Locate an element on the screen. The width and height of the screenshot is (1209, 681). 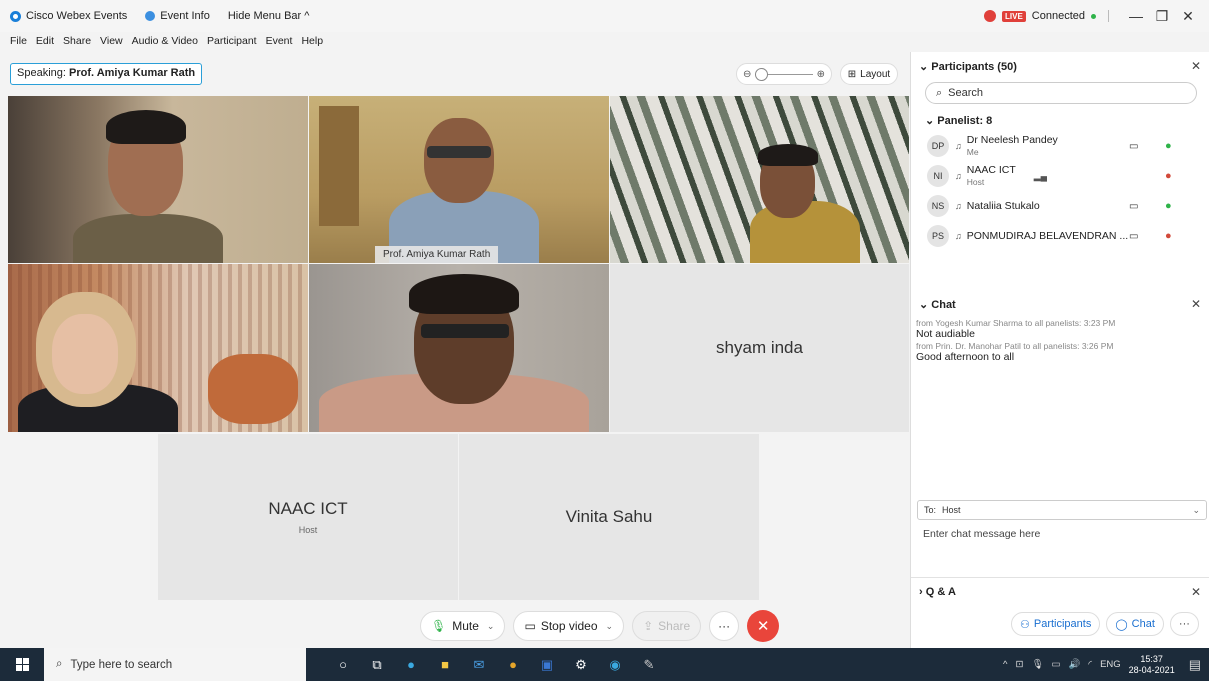
chevron-right-icon: › is located at coordinates (922, 592).